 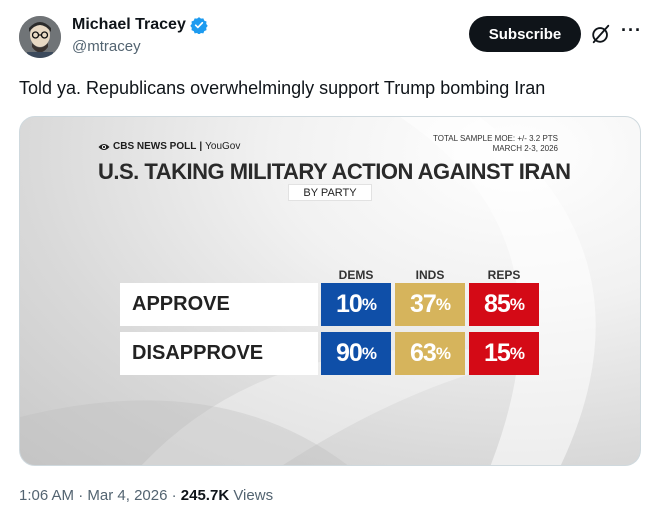 I want to click on grok-icon, so click(x=601, y=34).